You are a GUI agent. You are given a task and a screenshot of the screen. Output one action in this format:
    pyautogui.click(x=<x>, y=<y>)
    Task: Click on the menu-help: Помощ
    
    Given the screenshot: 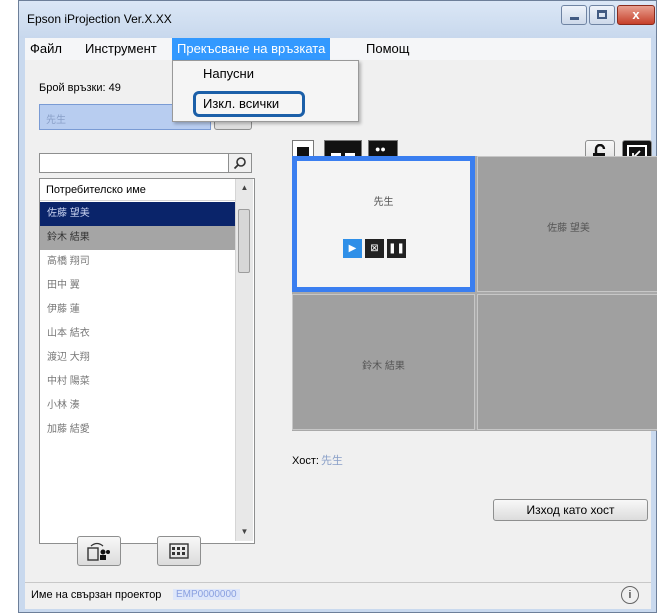 What is the action you would take?
    pyautogui.click(x=387, y=49)
    